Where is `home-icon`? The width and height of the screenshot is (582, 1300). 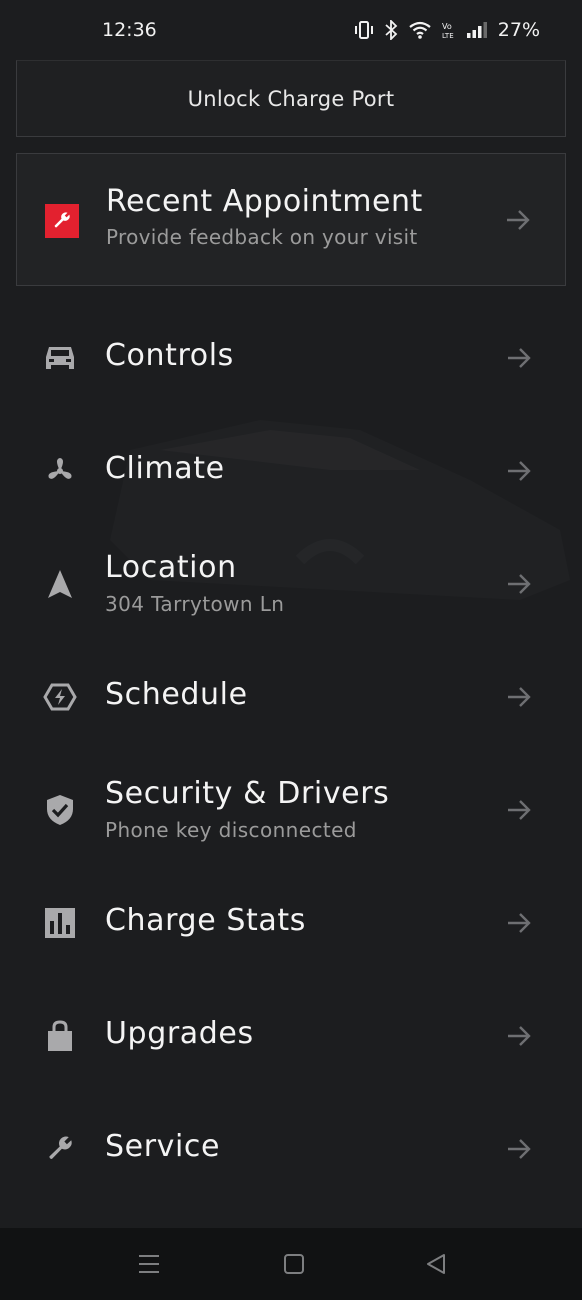
home-icon is located at coordinates (294, 1264).